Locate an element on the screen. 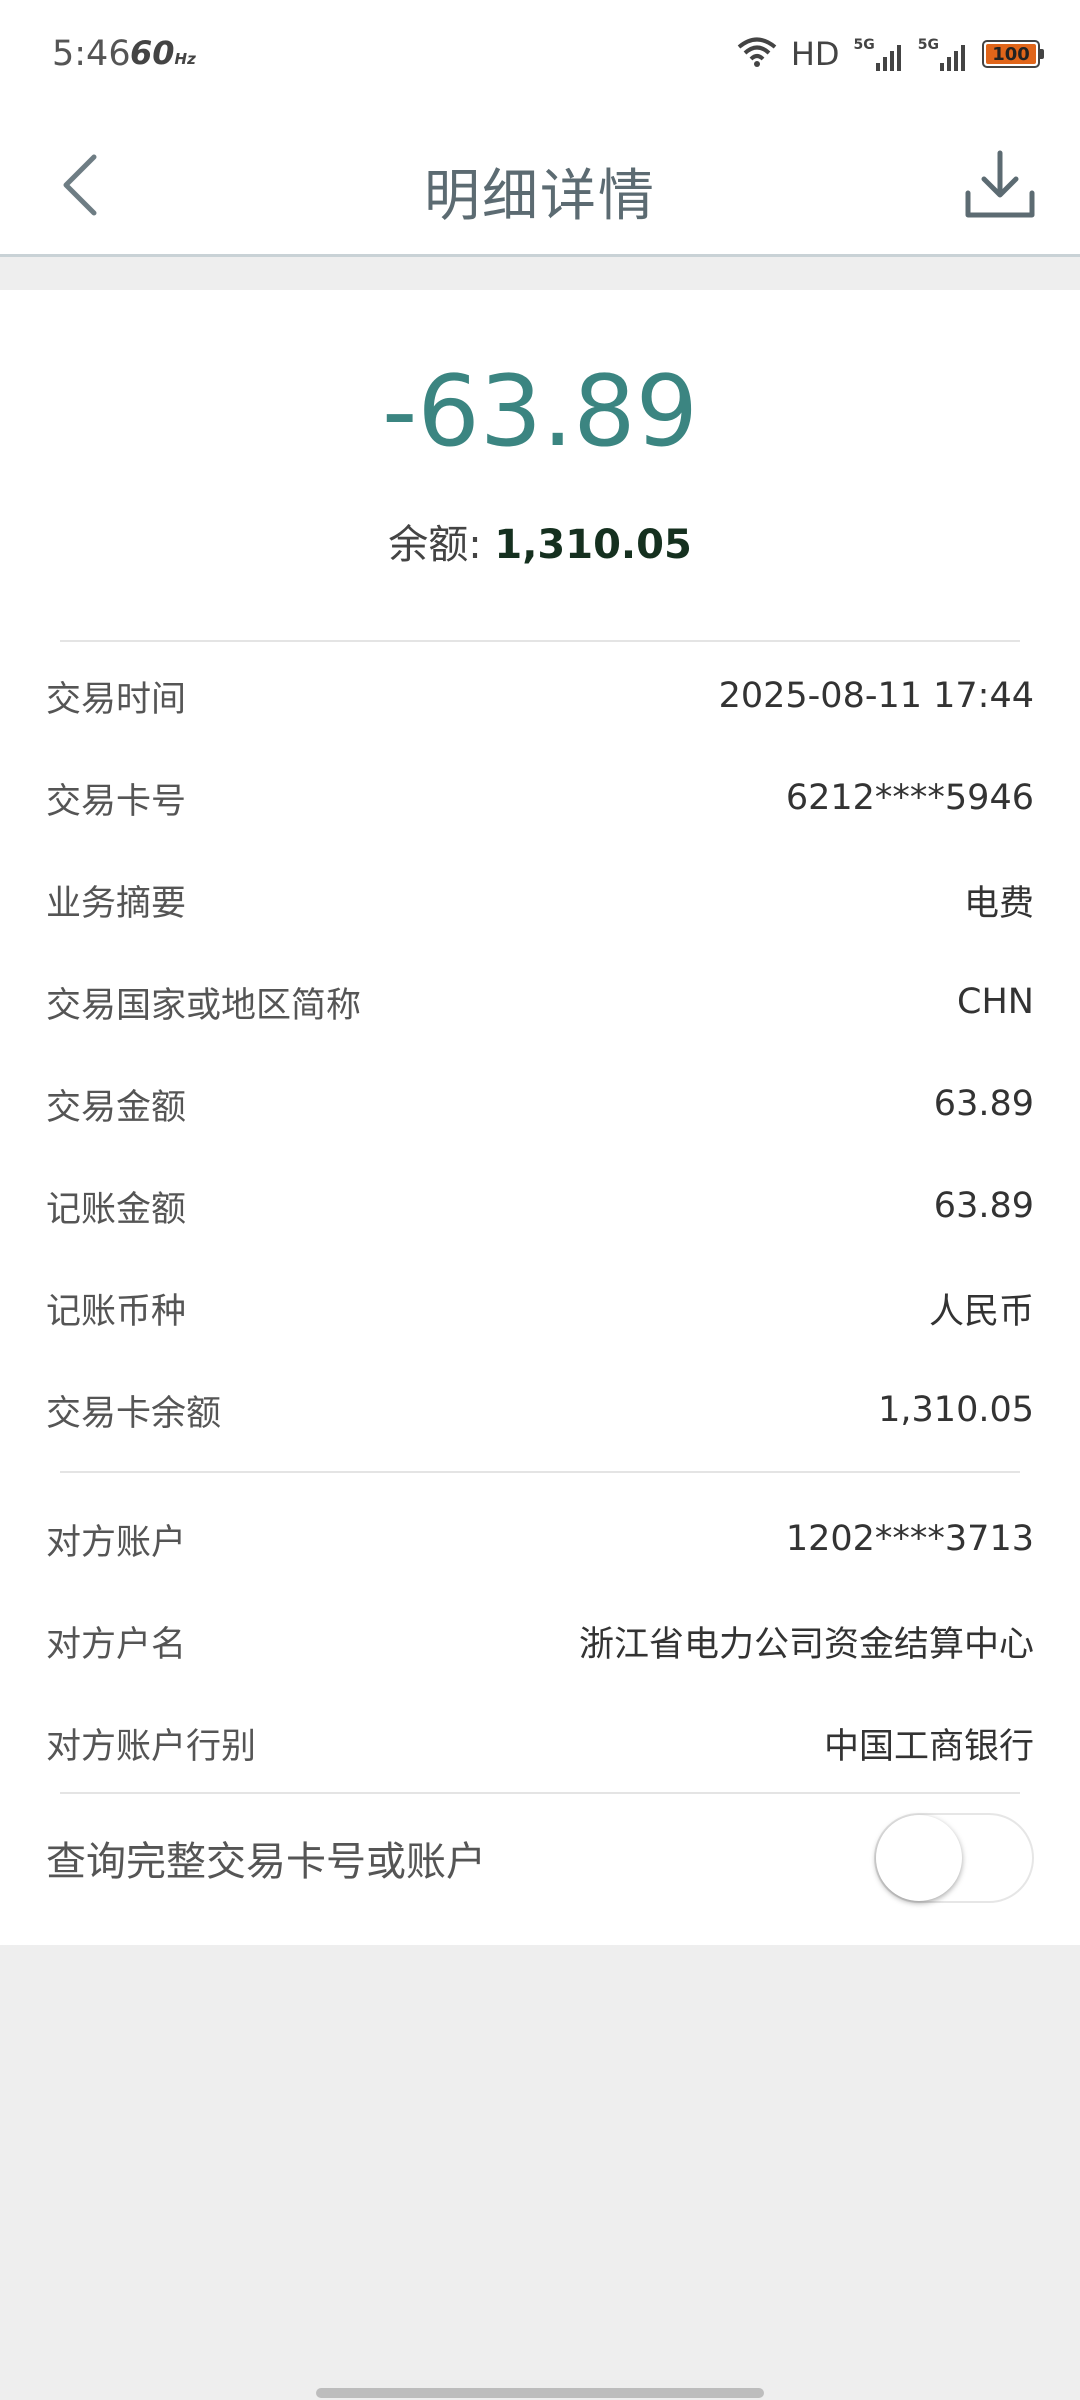 The width and height of the screenshot is (1080, 2400). detail-value: 中国工商银行 is located at coordinates (928, 1746).